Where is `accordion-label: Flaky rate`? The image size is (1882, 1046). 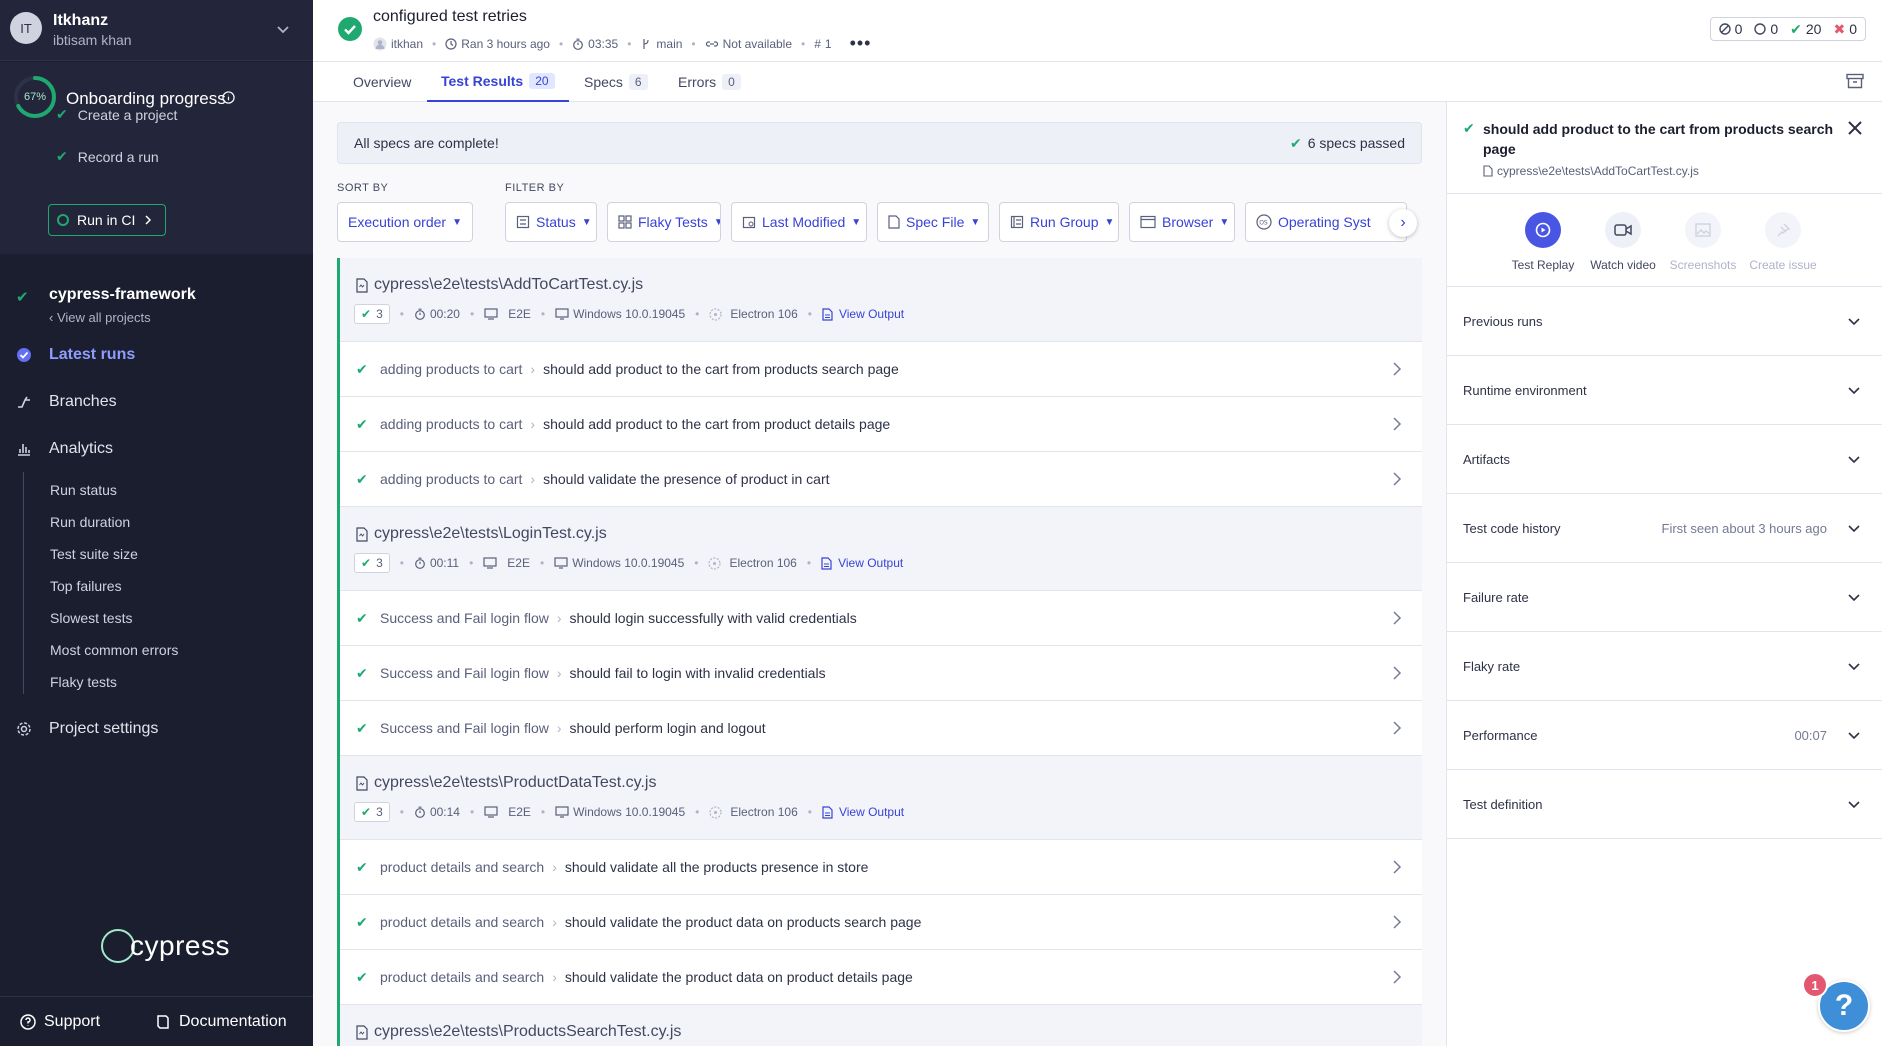
accordion-label: Flaky rate is located at coordinates (1492, 666).